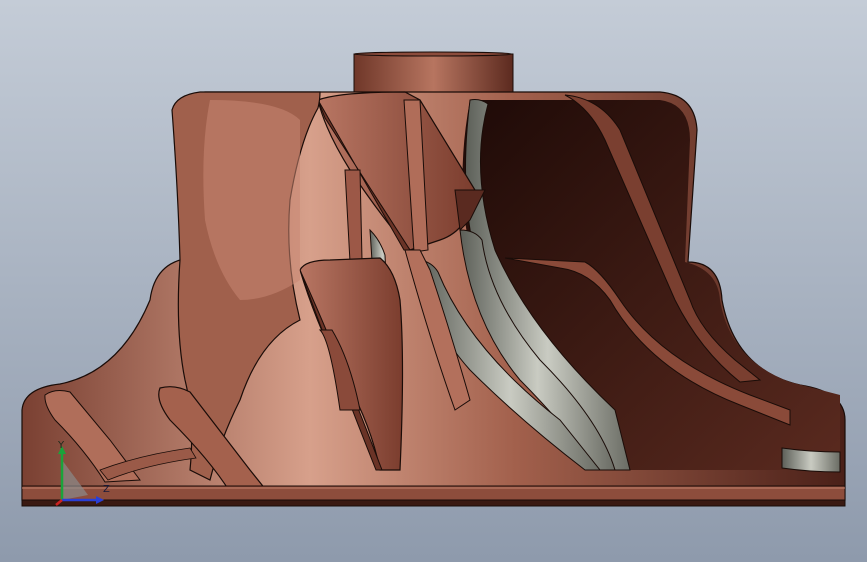 Image resolution: width=867 pixels, height=562 pixels. Describe the element at coordinates (433, 54) in the screenshot. I see `shaft-top` at that location.